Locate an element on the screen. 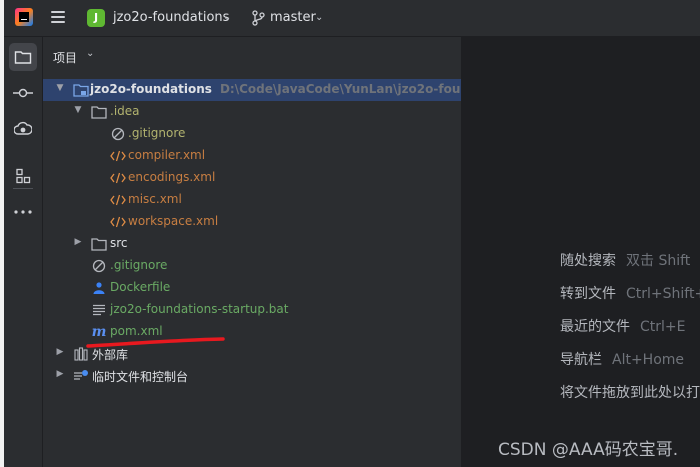  module-folder-icon is located at coordinates (81, 90).